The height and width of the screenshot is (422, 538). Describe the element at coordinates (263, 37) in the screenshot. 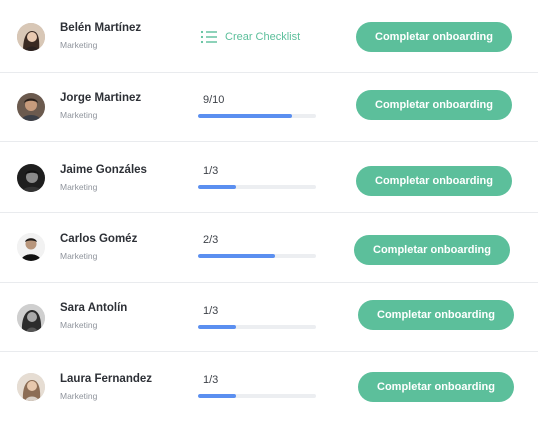

I see `create-checklist-label: Crear Checklist` at that location.